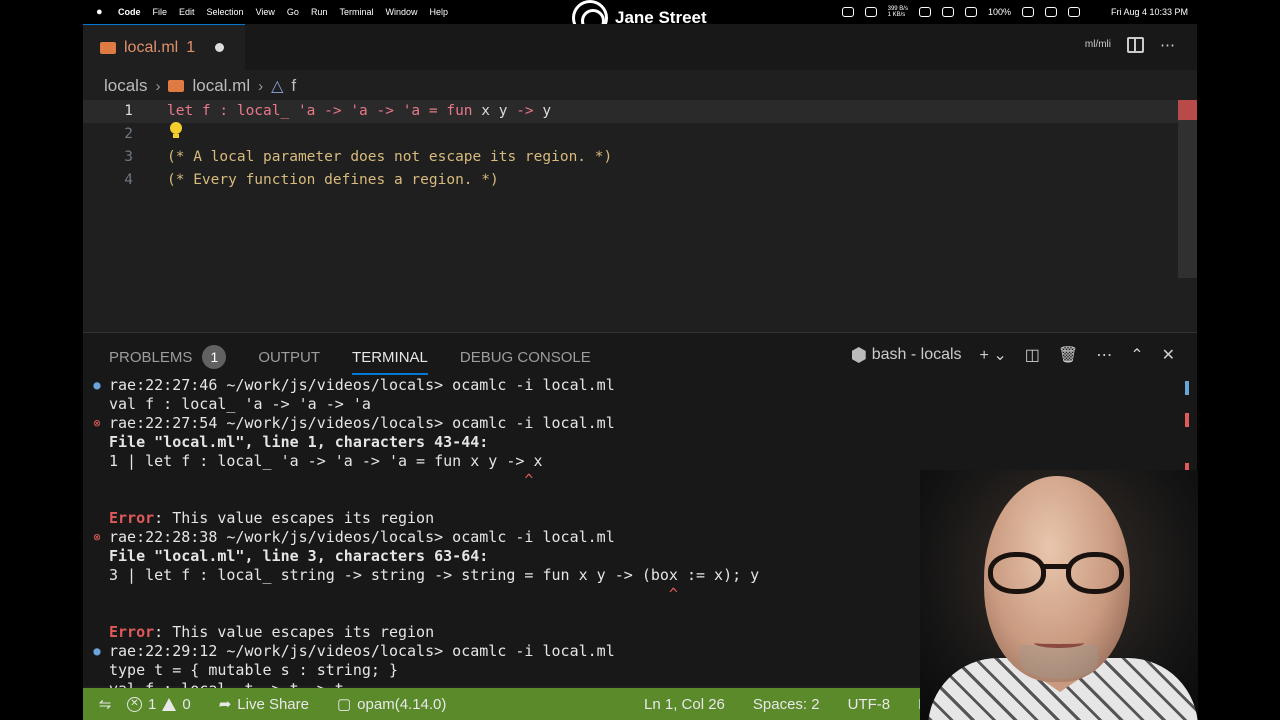 The height and width of the screenshot is (720, 1280). What do you see at coordinates (1028, 12) in the screenshot?
I see `battery-icon` at bounding box center [1028, 12].